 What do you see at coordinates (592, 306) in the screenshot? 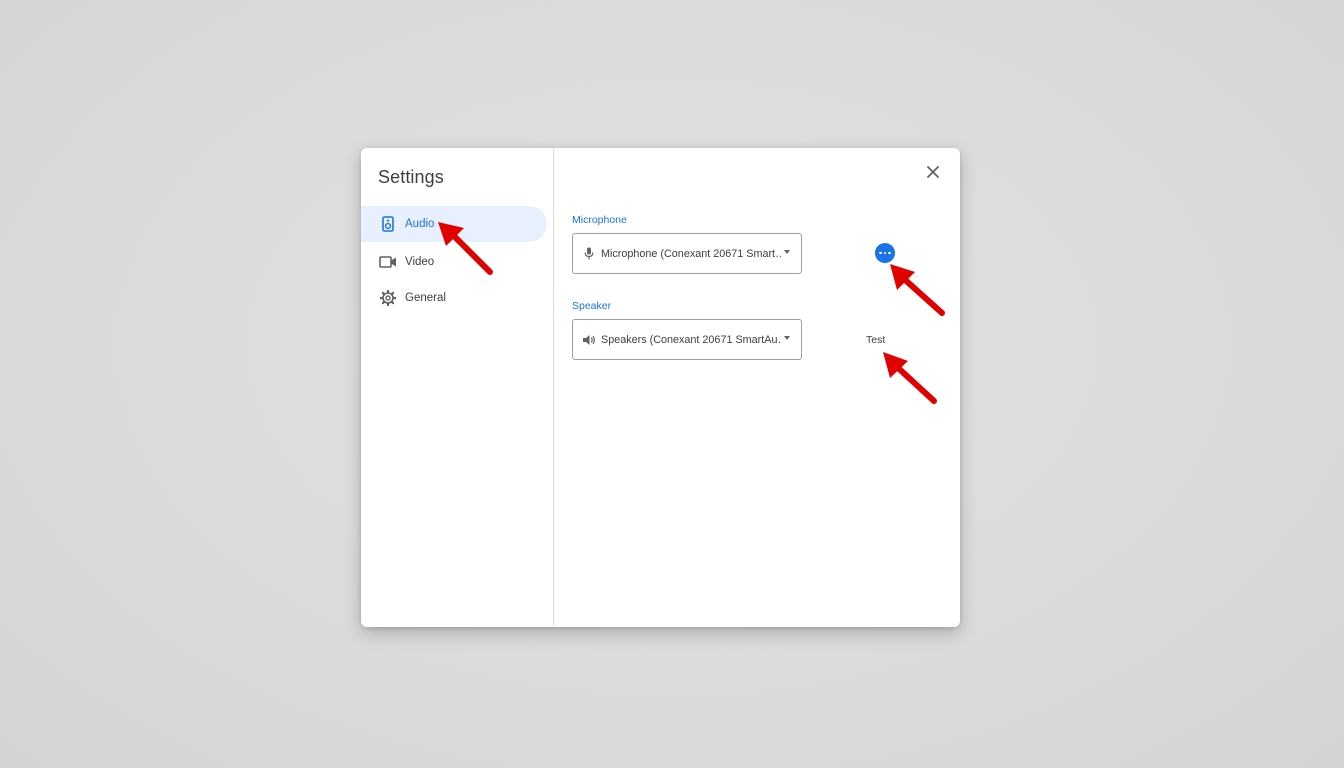
I see `speaker-label: Speaker` at bounding box center [592, 306].